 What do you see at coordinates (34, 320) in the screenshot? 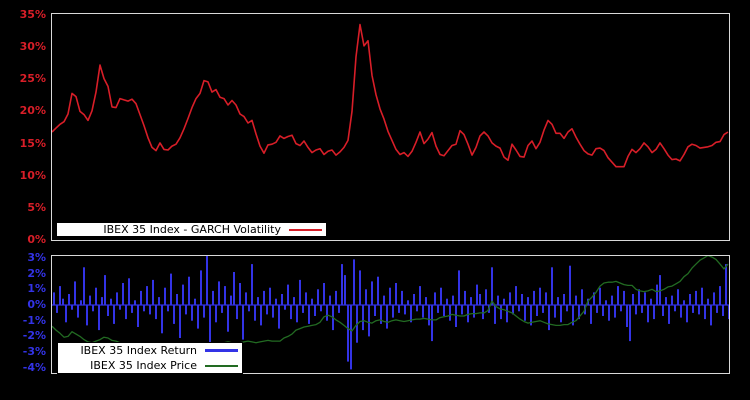
I see `y-axis-tick-label: -1%` at bounding box center [34, 320].